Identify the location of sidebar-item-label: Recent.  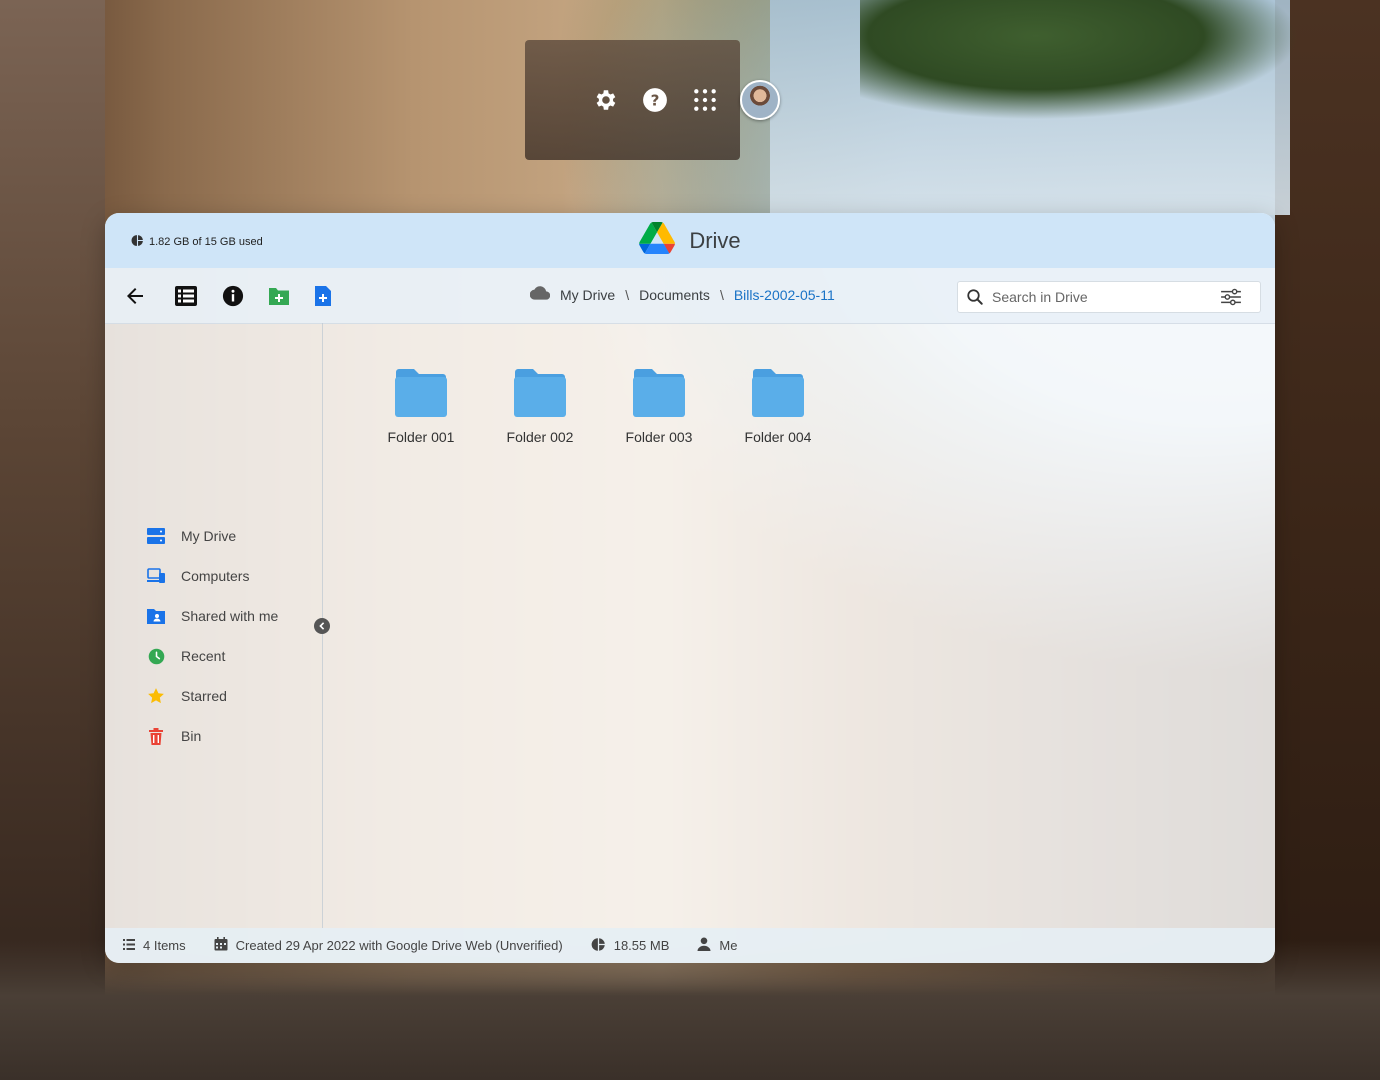
(203, 656).